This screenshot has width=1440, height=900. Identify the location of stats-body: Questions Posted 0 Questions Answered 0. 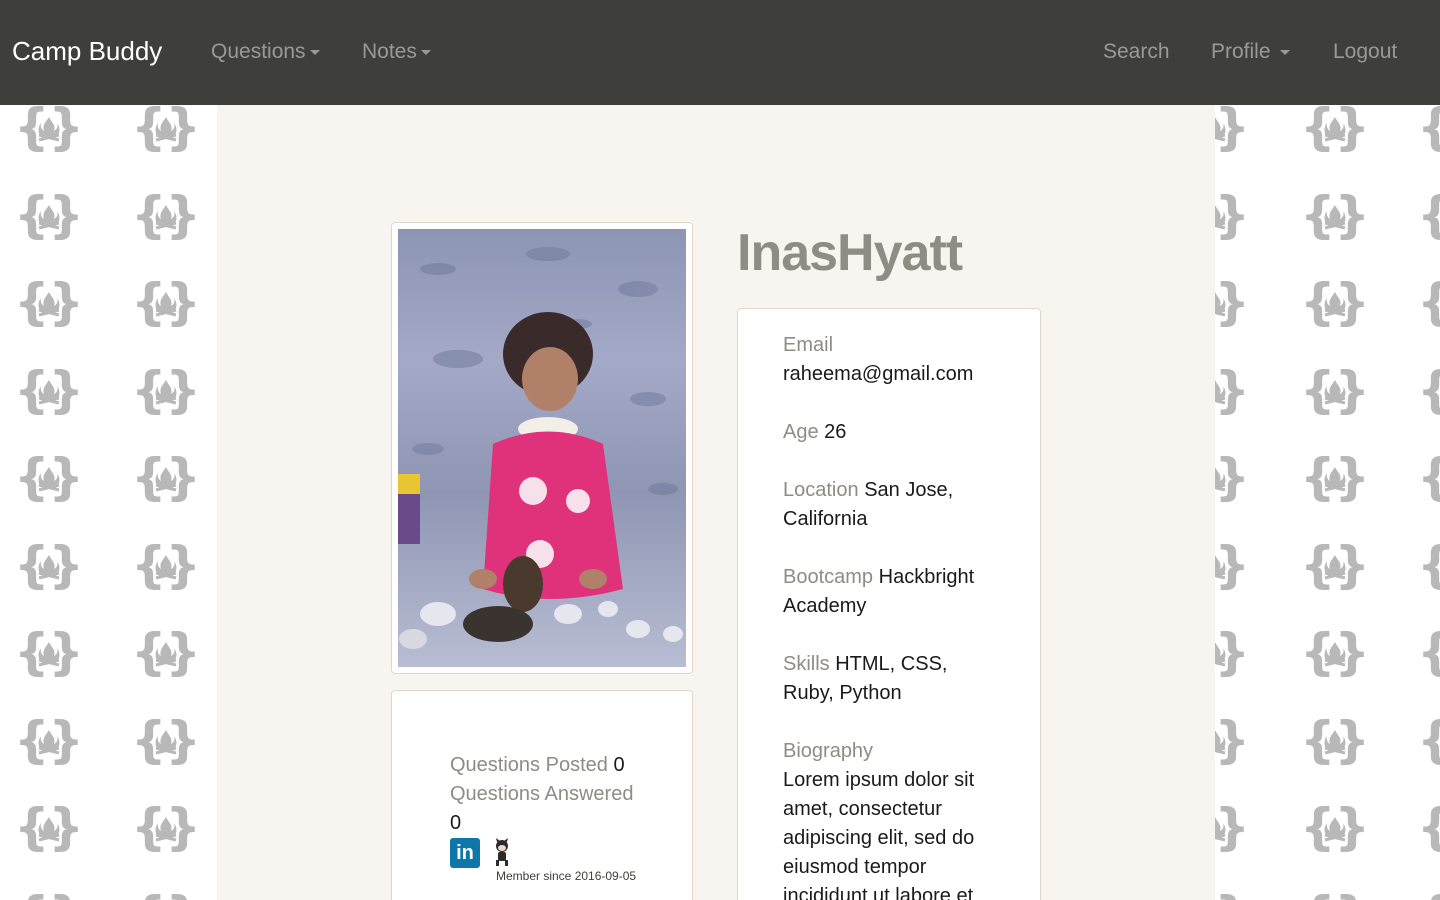
(550, 794).